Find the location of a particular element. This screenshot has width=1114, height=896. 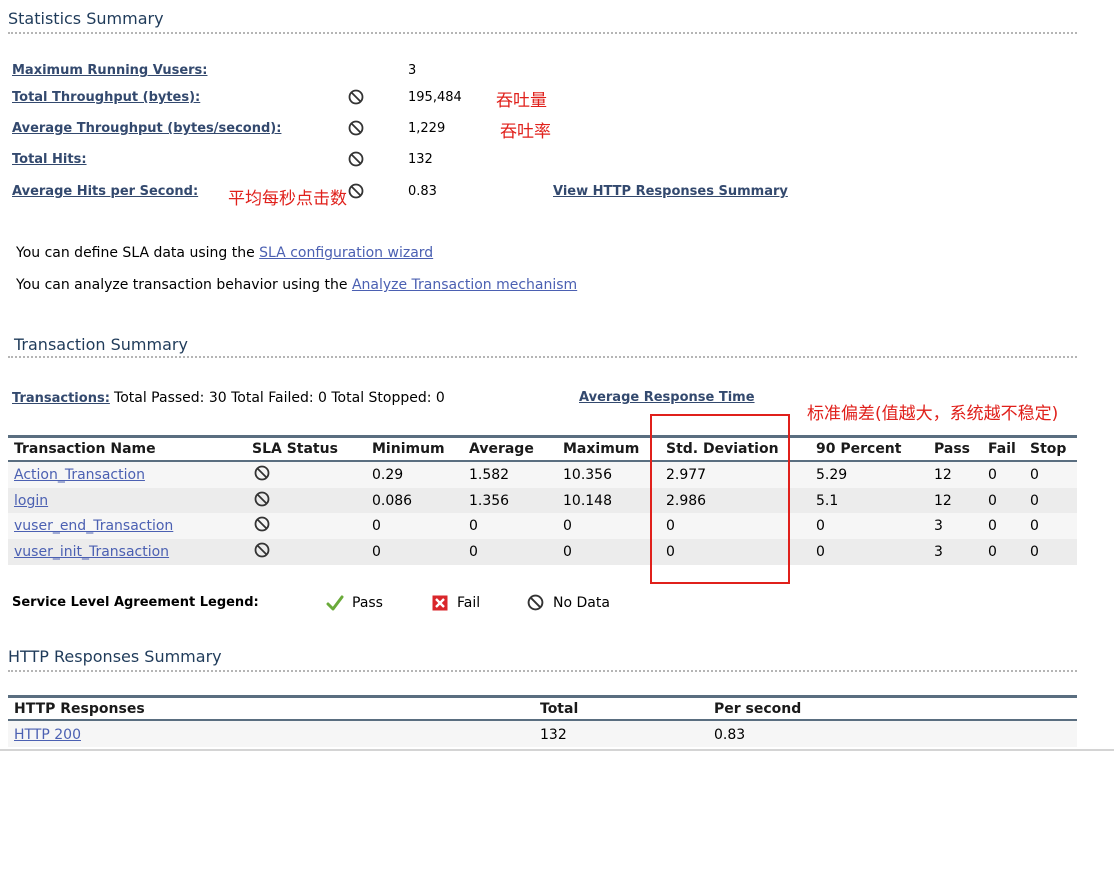

average-response-time-link: Average Response Time is located at coordinates (667, 397).